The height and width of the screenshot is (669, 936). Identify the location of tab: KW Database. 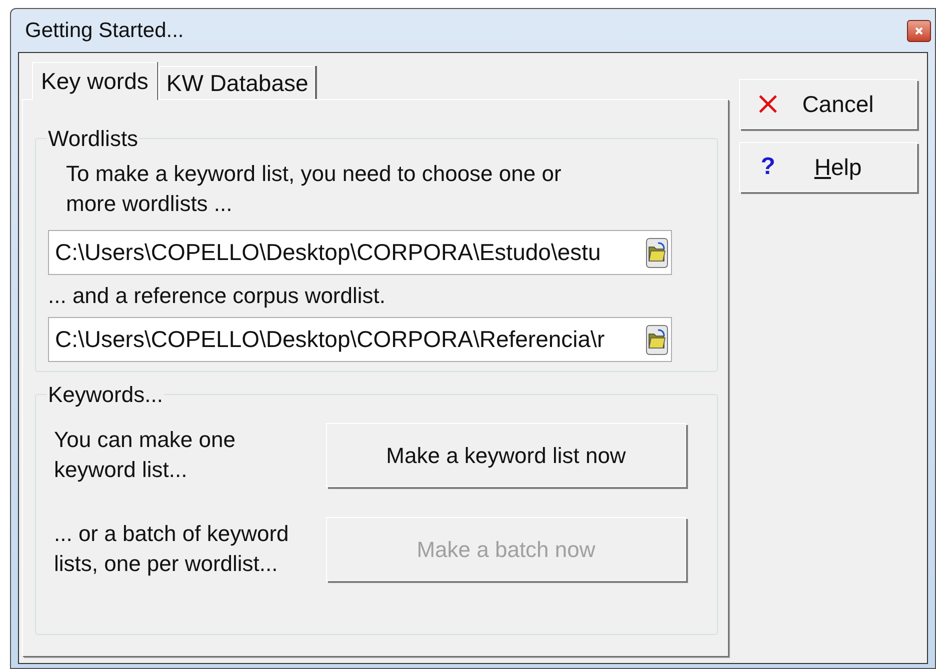
(237, 82).